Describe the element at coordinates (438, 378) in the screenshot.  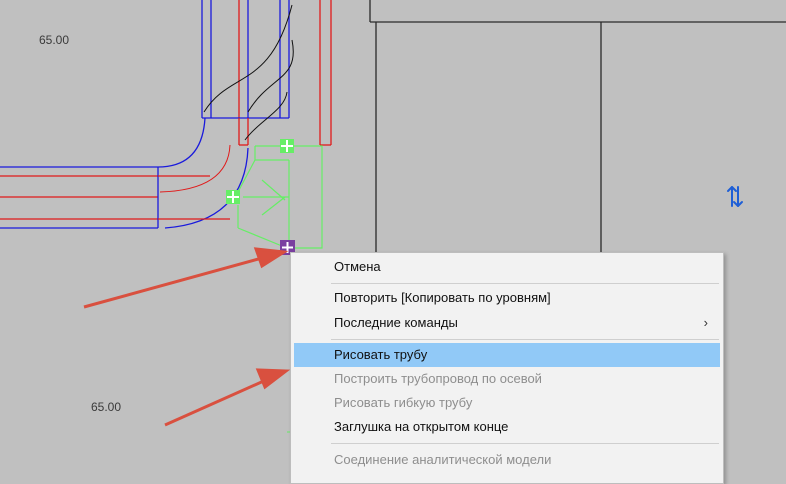
I see `menu-item-label: Построить трубопровод по осевой` at that location.